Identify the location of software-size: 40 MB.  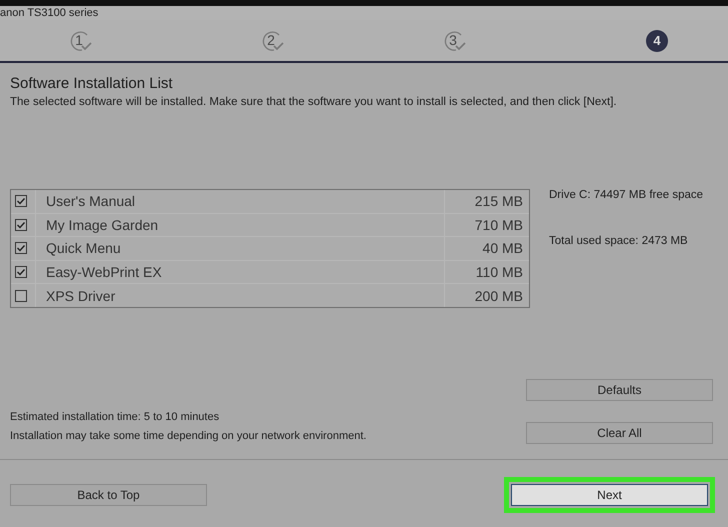
(502, 248).